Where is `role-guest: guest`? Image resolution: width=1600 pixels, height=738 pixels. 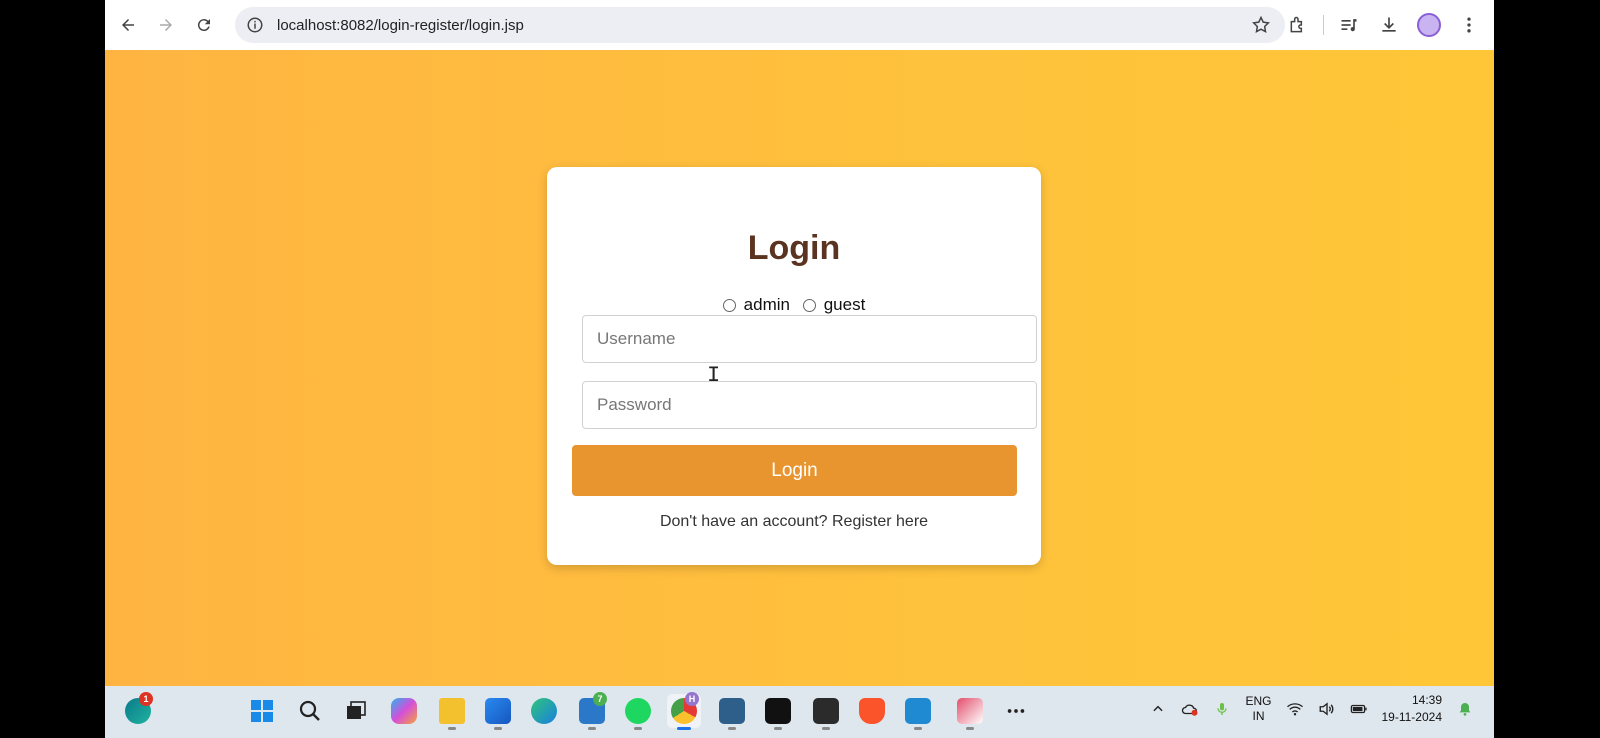
role-guest: guest is located at coordinates (834, 305).